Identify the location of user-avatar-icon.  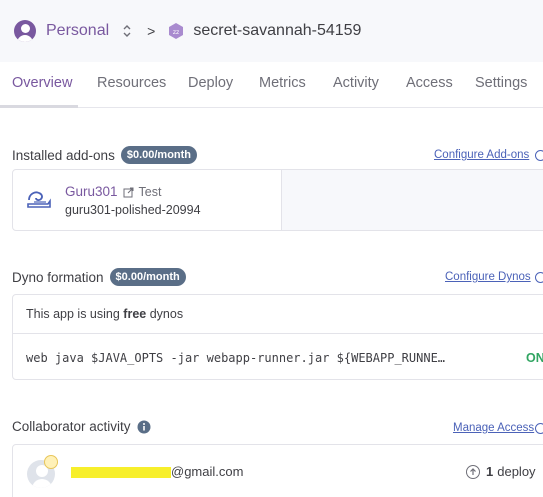
(25, 31).